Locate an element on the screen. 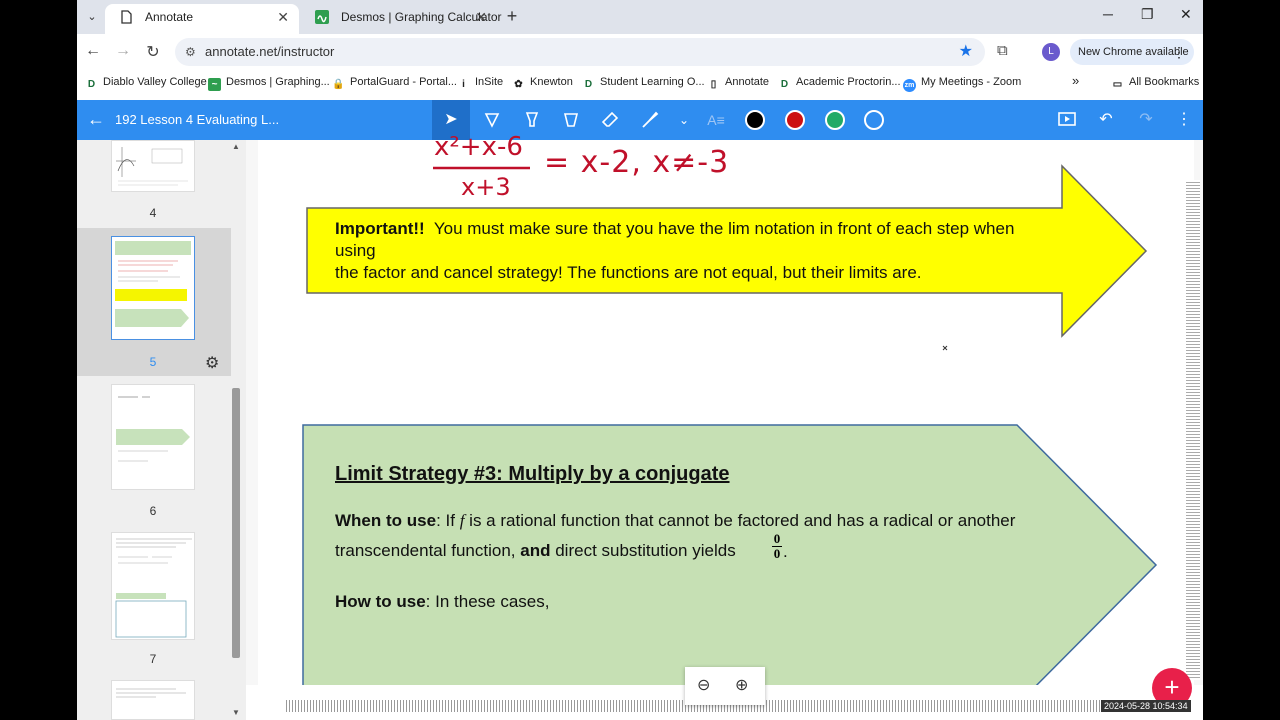 The image size is (1280, 720). bookmark-star-icon: ★ is located at coordinates (966, 52).